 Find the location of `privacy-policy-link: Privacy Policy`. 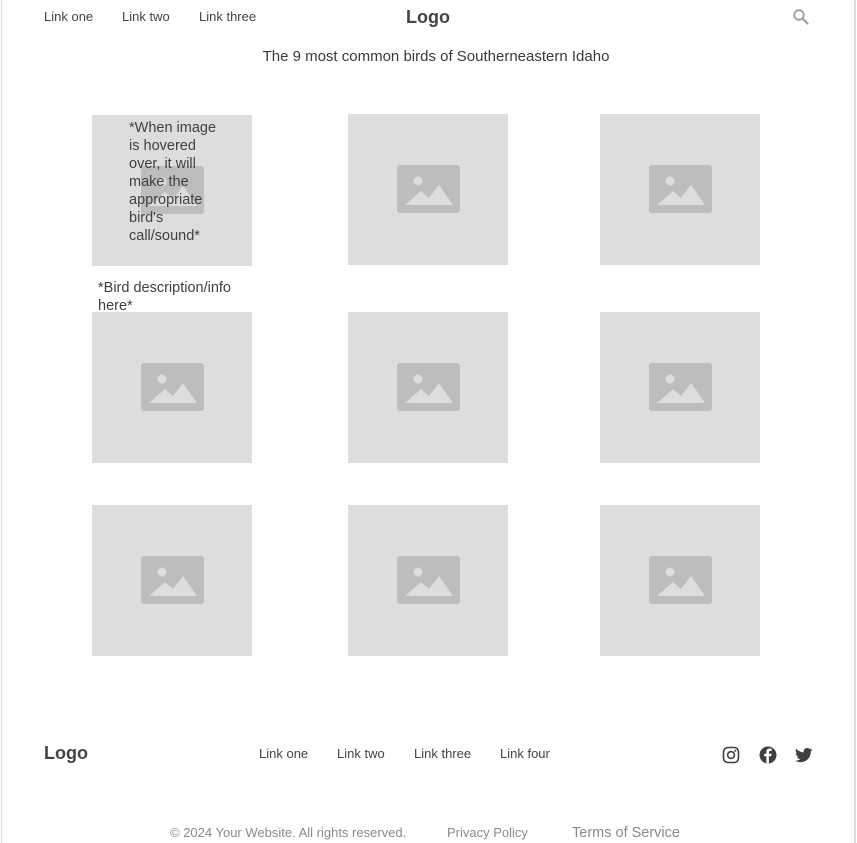

privacy-policy-link: Privacy Policy is located at coordinates (487, 832).